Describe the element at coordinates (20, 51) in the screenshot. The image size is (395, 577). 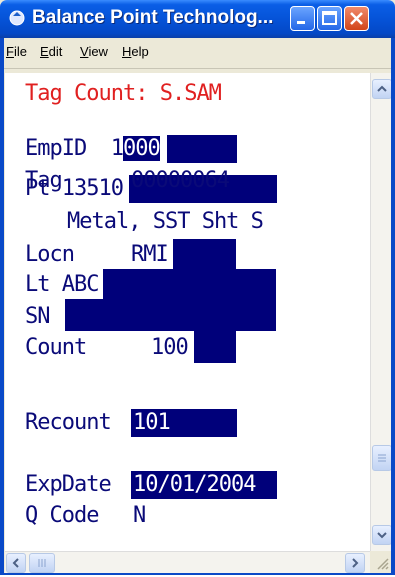
I see `menu-file-label: ile` at that location.